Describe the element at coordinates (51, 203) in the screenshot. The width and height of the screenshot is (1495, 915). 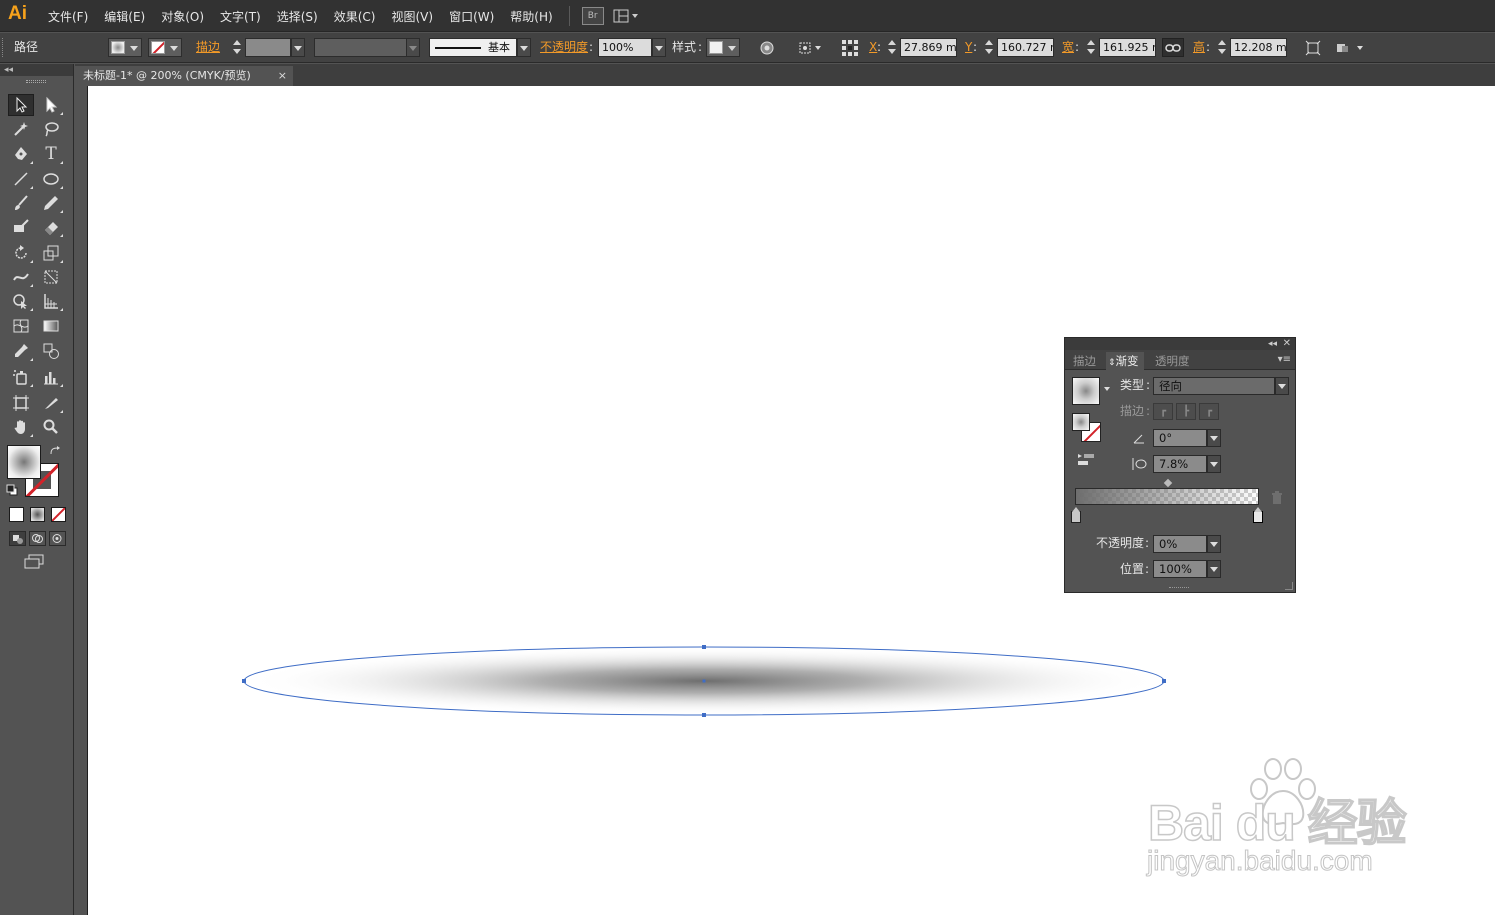
I see `pencil-tool` at that location.